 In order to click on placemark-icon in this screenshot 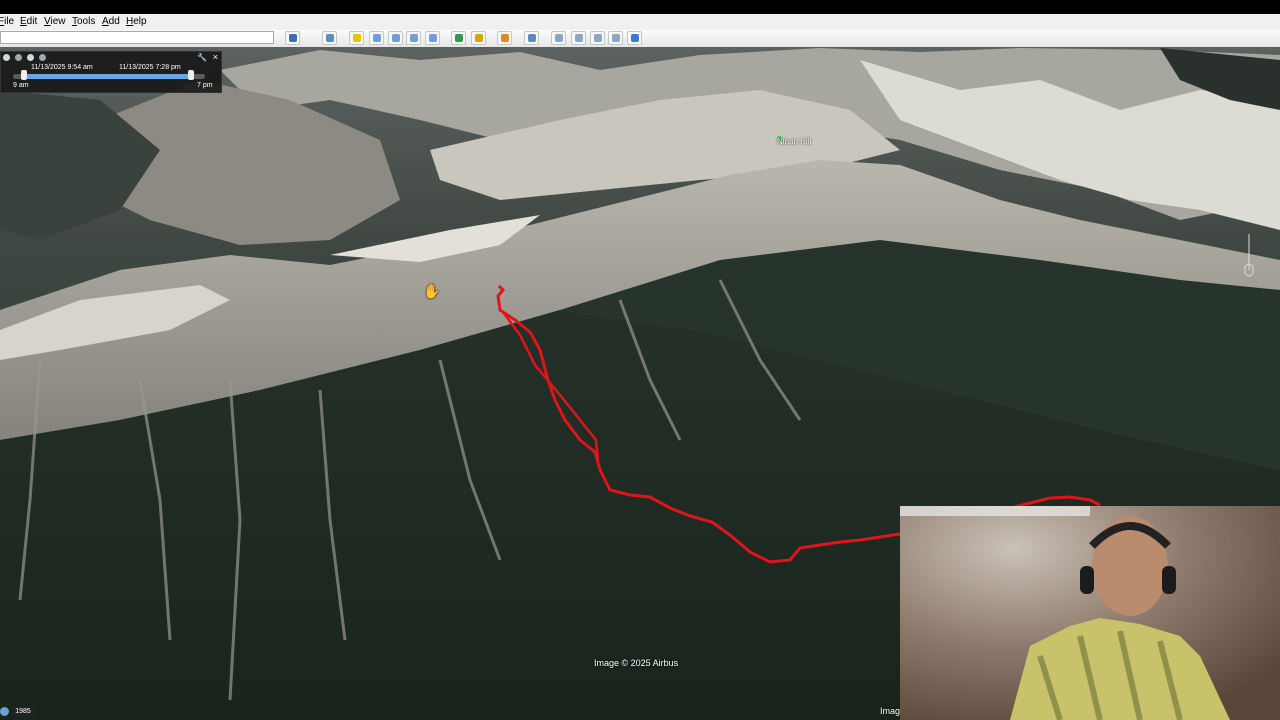, I will do `click(357, 38)`.